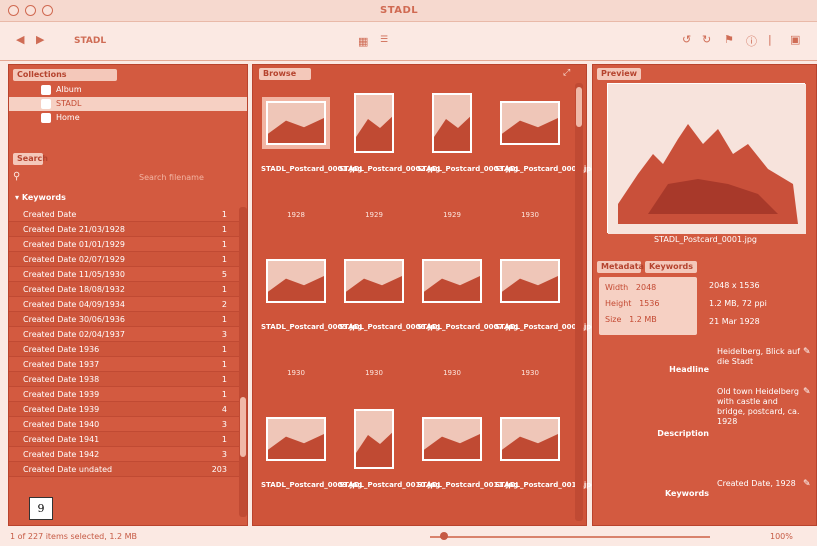  I want to click on thumbnail-caption: STADL_Postcard_0011.jpg, so click(468, 485).